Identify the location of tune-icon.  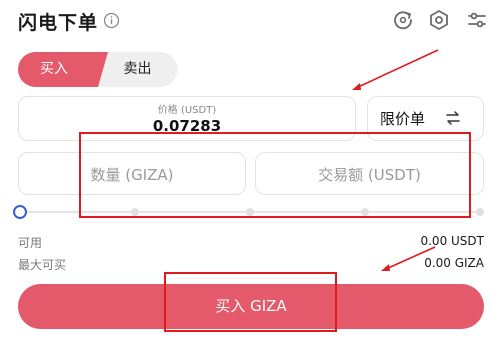
(477, 20).